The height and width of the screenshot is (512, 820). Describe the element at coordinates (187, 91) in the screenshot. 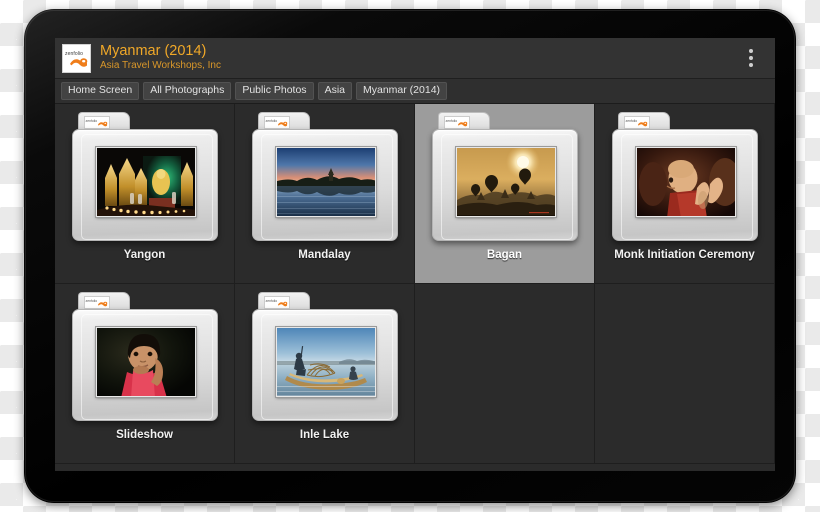

I see `breadcrumb-item: All Photographs` at that location.